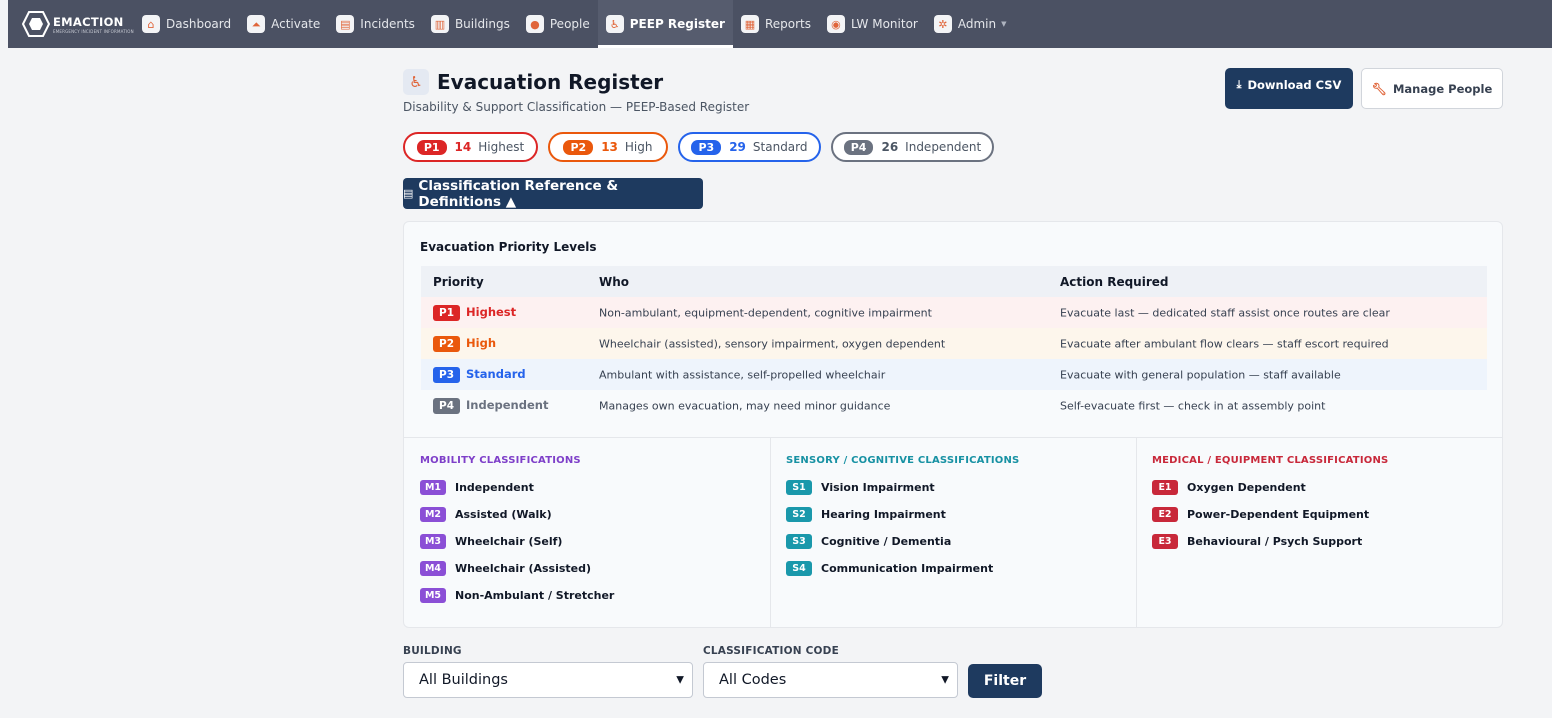 Image resolution: width=1552 pixels, height=718 pixels. Describe the element at coordinates (1114, 281) in the screenshot. I see `column-header-action: Action Required` at that location.